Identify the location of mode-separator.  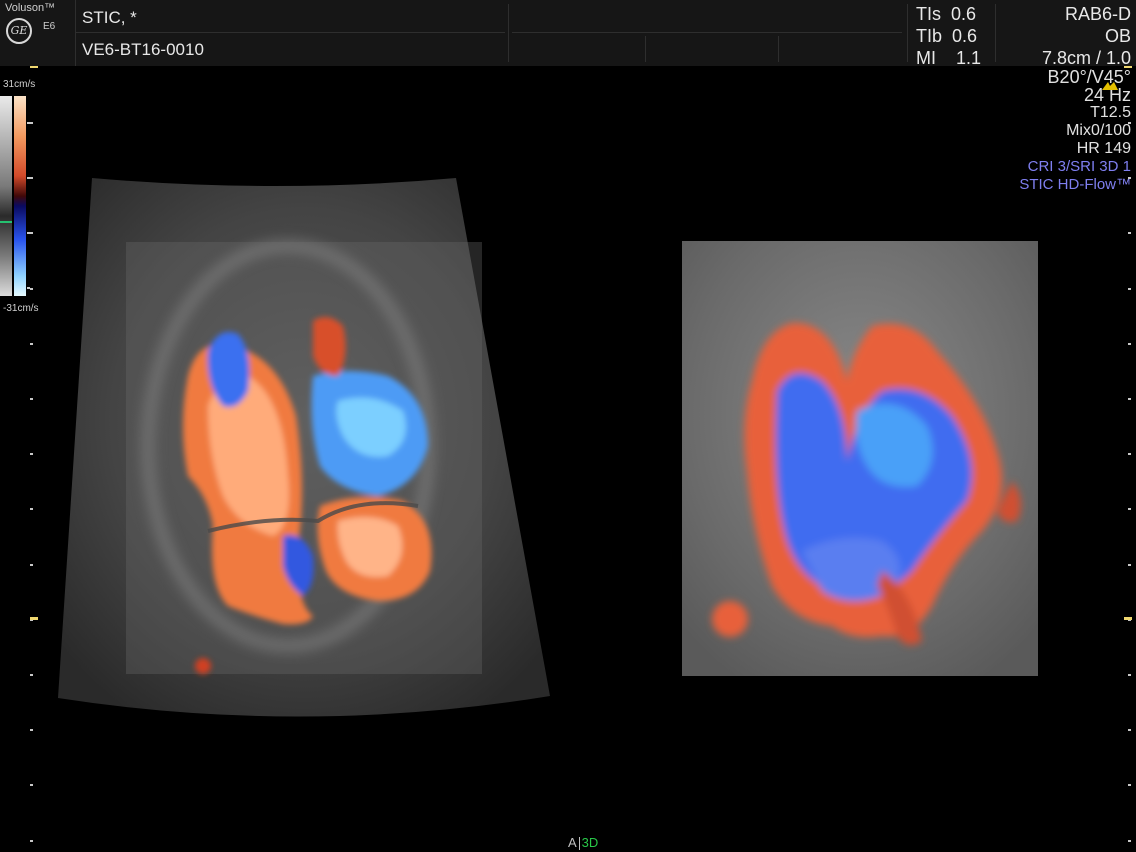
(579, 844).